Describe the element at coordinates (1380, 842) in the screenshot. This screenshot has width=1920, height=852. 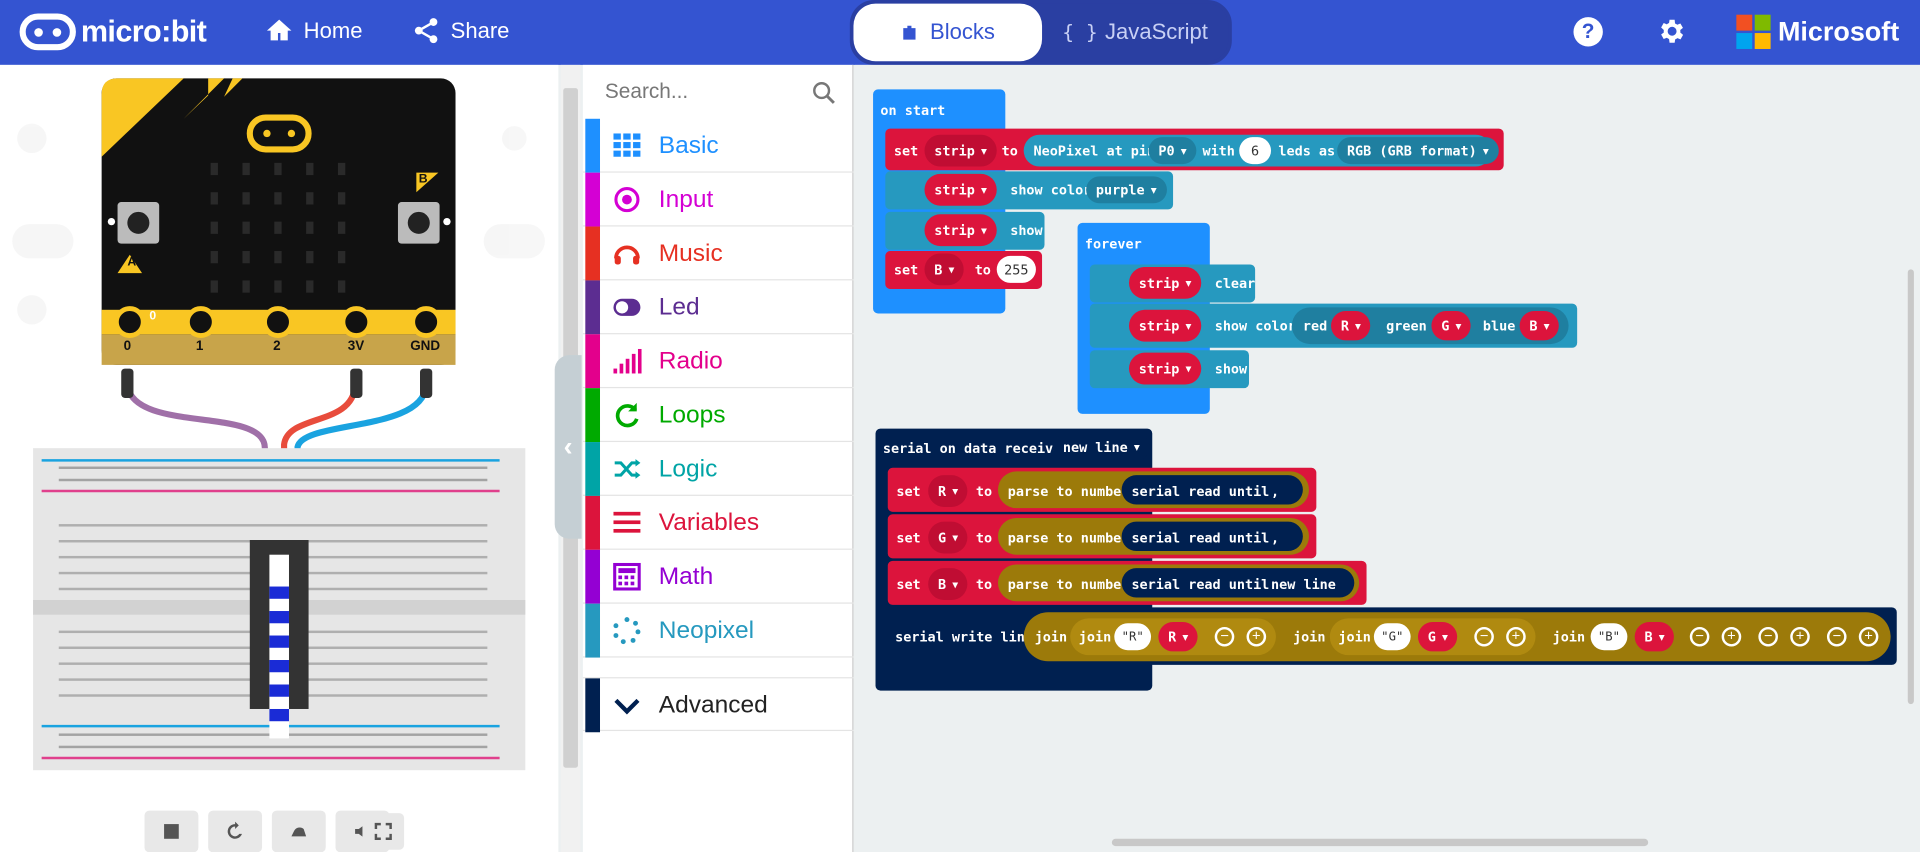
I see `workspace-horizontal-scrollbar` at that location.